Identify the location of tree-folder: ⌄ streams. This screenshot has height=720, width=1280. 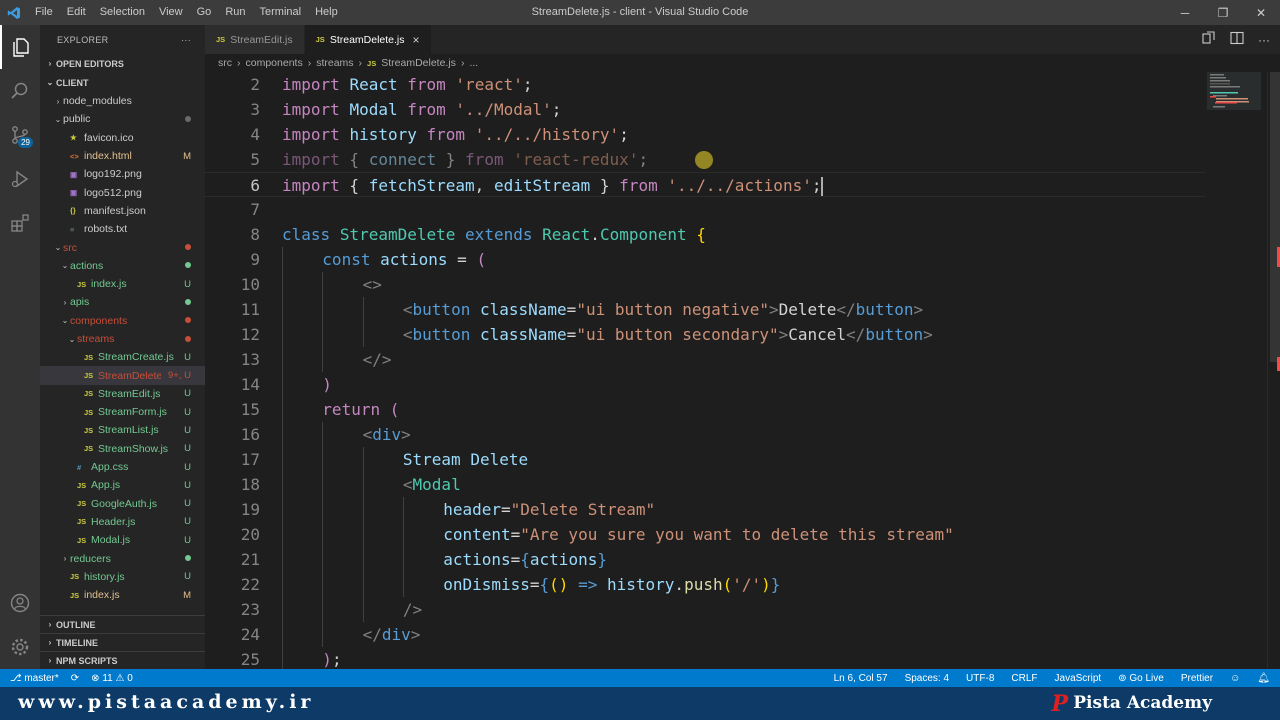
(122, 339).